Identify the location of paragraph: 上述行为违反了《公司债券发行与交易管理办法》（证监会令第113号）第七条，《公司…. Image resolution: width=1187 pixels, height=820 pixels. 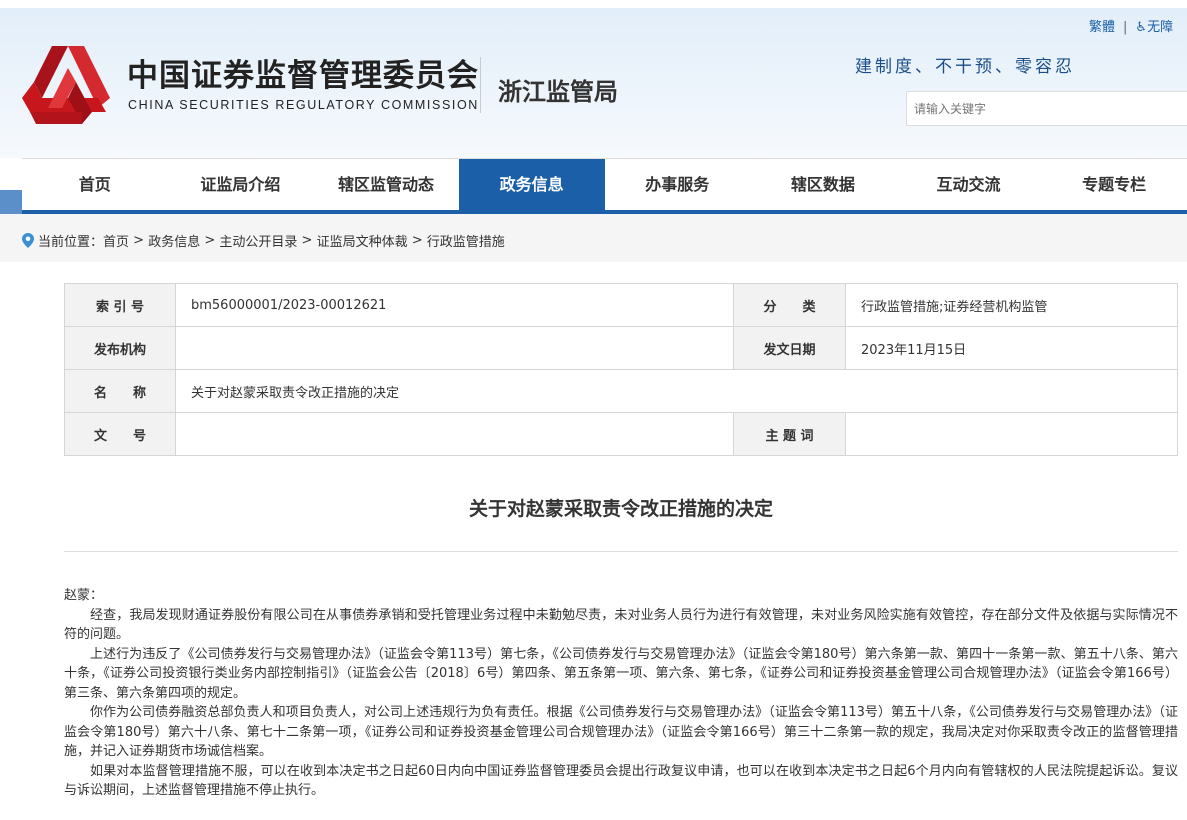
(621, 673).